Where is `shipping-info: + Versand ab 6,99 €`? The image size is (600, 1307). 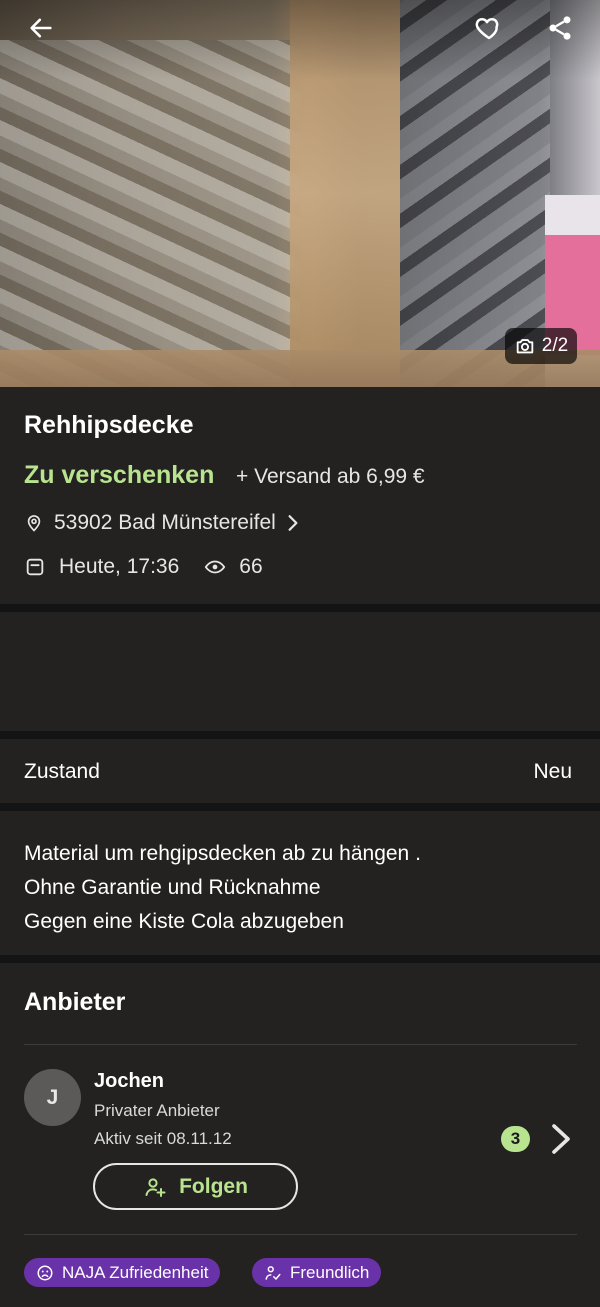
shipping-info: + Versand ab 6,99 € is located at coordinates (330, 476).